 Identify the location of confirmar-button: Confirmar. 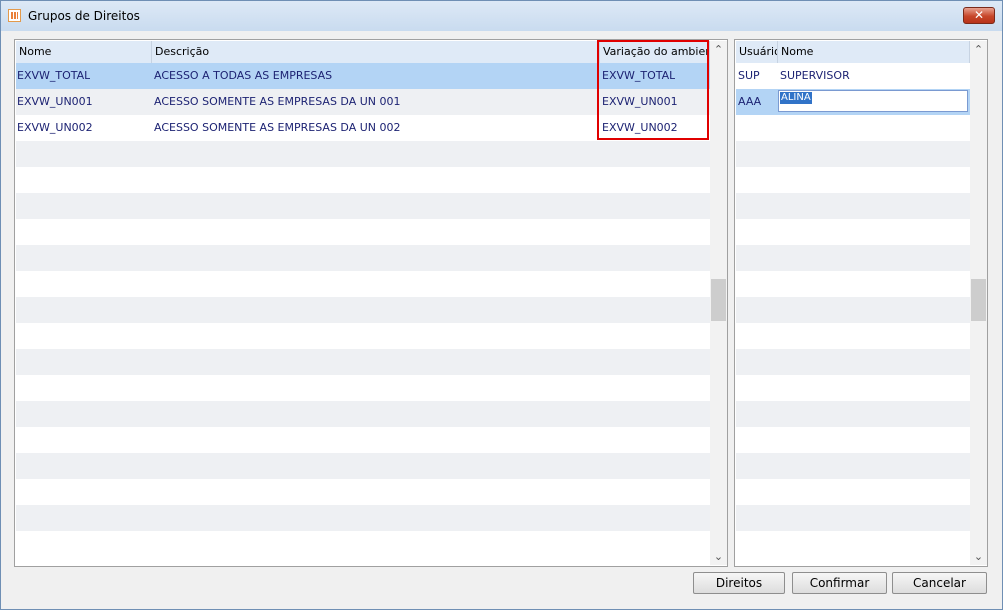
(839, 583).